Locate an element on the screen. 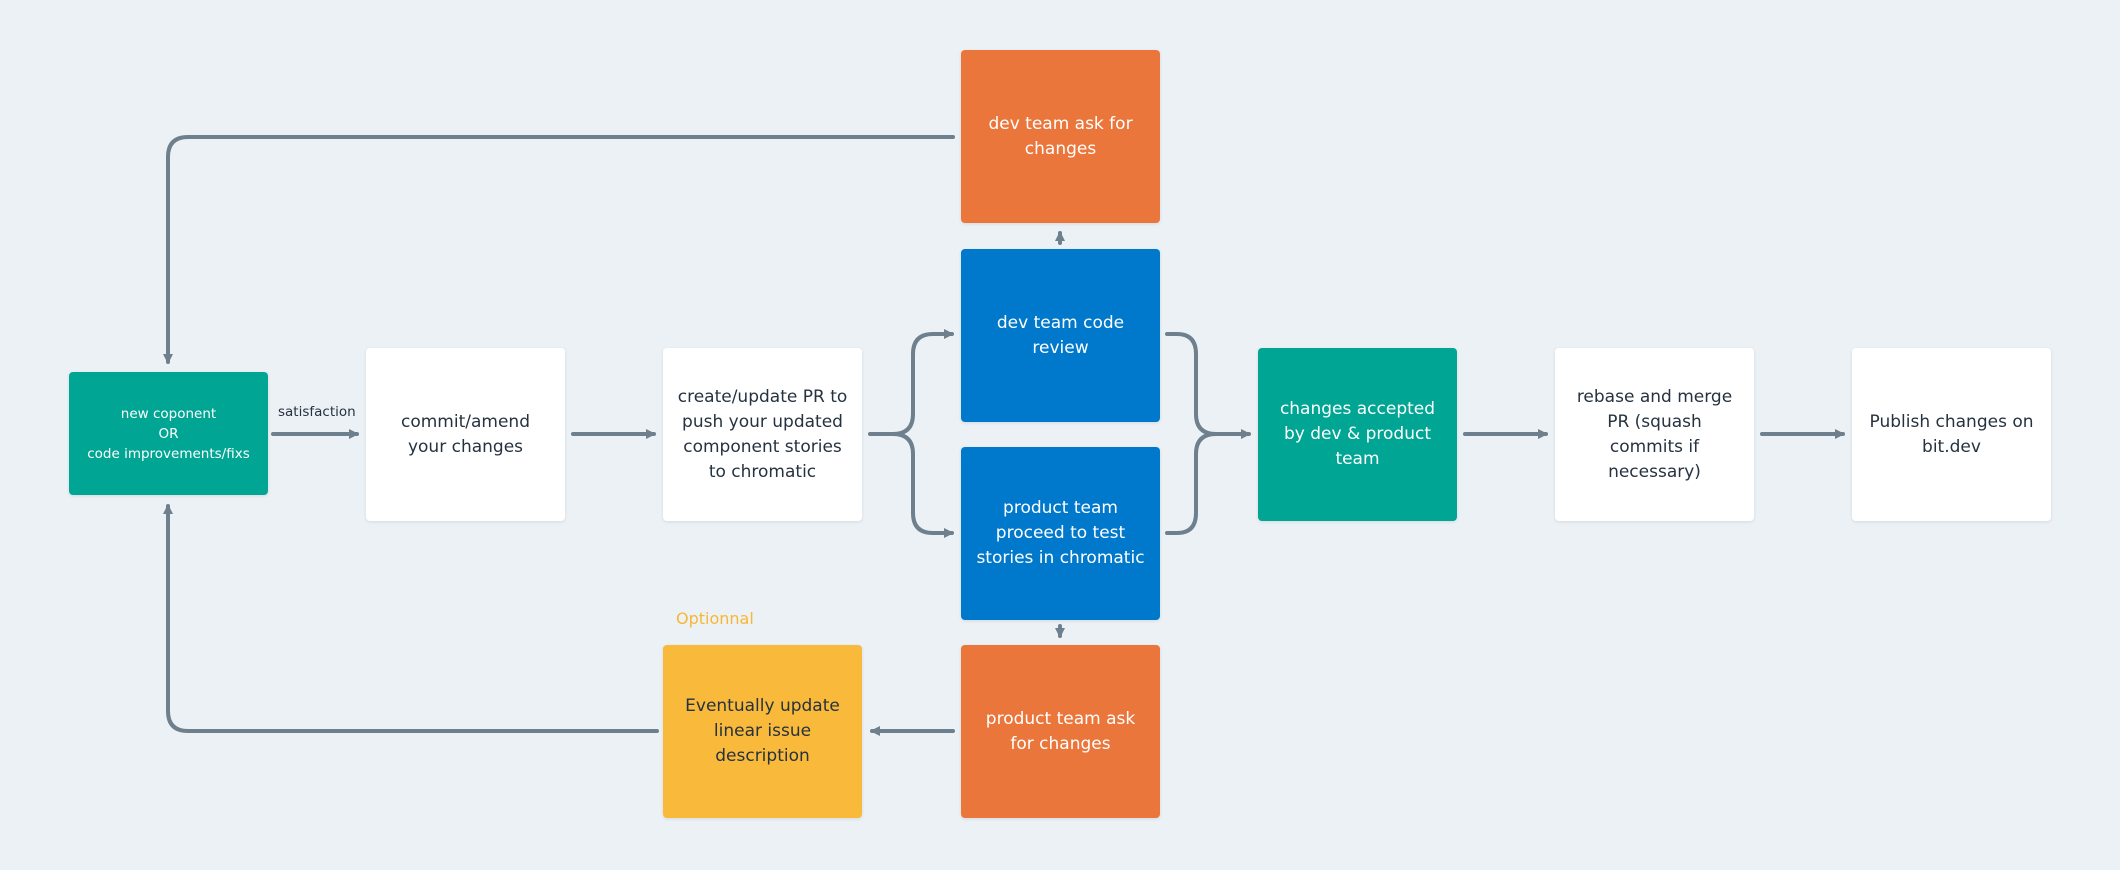 Image resolution: width=2120 pixels, height=870 pixels. node-dev-review: dev team code review is located at coordinates (1060, 335).